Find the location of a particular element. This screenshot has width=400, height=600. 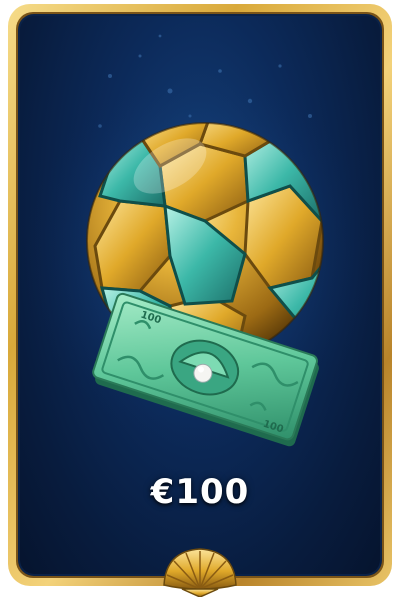

scallop-shell-icon is located at coordinates (200, 572).